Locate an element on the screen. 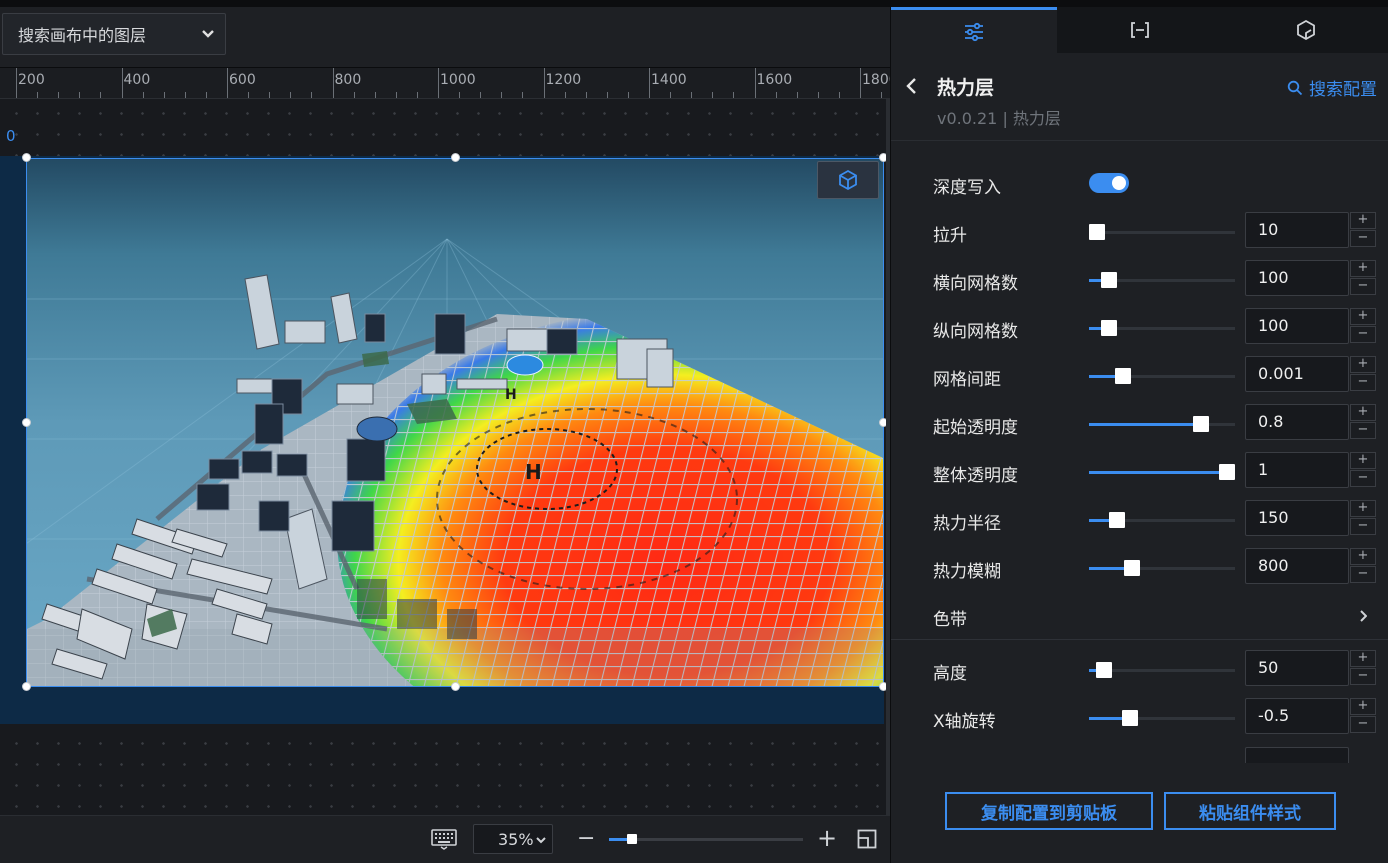 The image size is (1388, 863). horizontal-ruler: 200 400 600 800 1000 1200 1400 1600 1800 is located at coordinates (445, 83).